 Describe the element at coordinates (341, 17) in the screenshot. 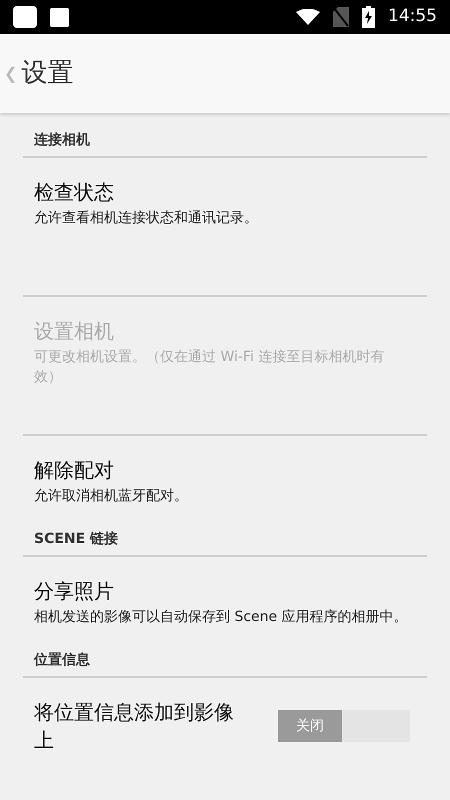

I see `no-sim-icon` at that location.